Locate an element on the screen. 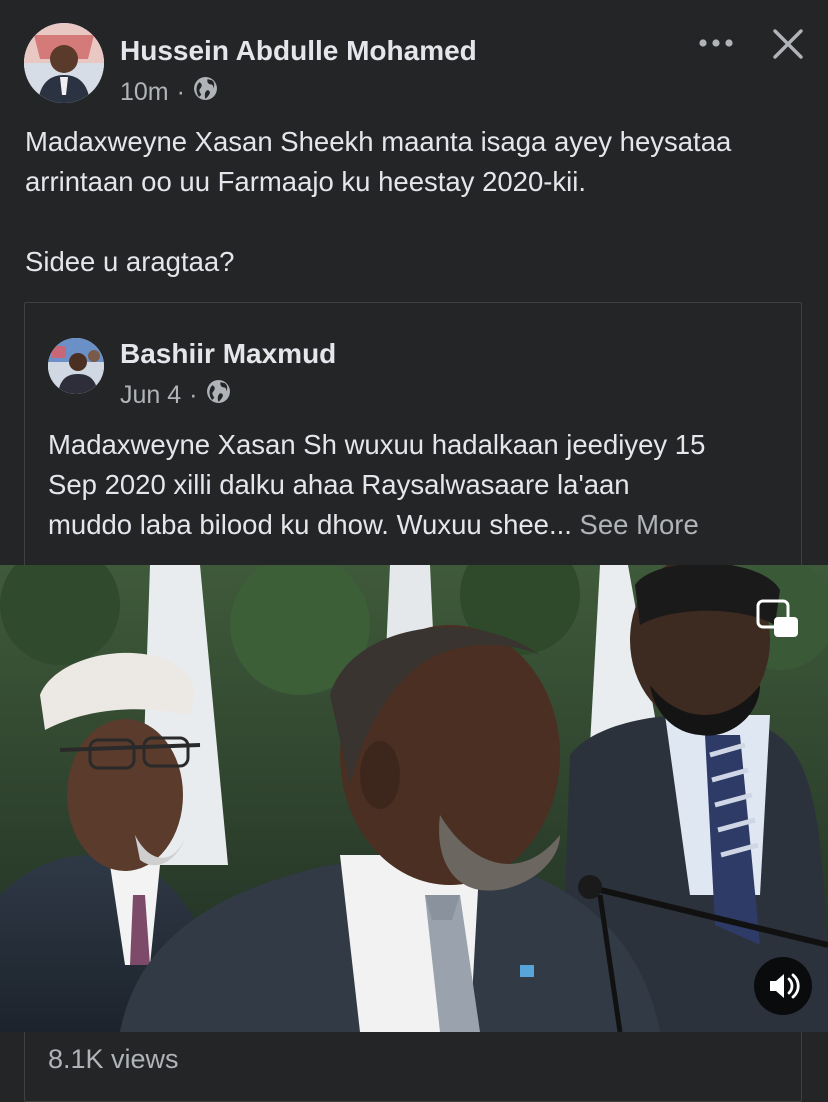  author-avatar is located at coordinates (64, 63).